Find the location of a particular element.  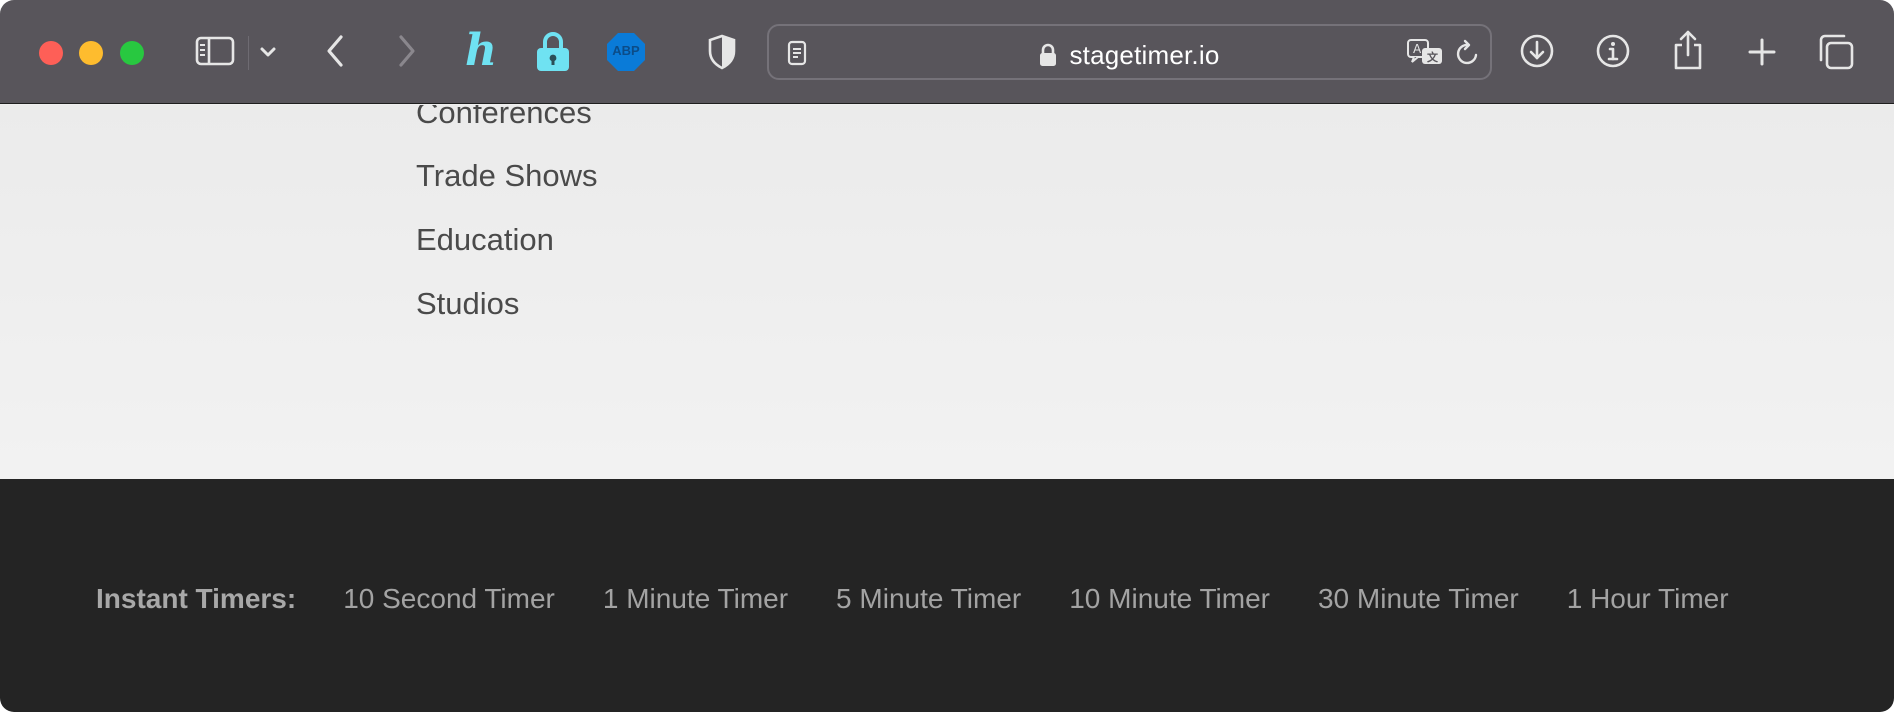

instant-timers-label: Instant Timers: is located at coordinates (196, 598).